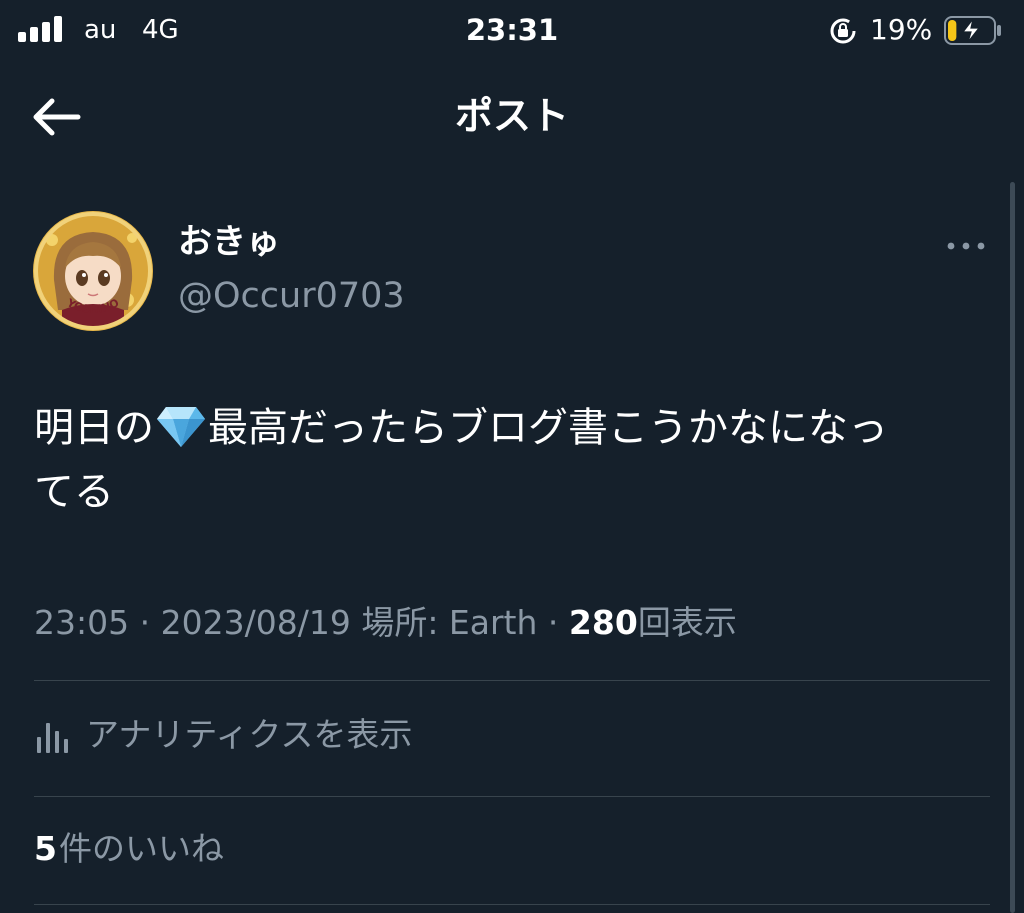  Describe the element at coordinates (449, 622) in the screenshot. I see `post-location: 場所: Earth` at that location.